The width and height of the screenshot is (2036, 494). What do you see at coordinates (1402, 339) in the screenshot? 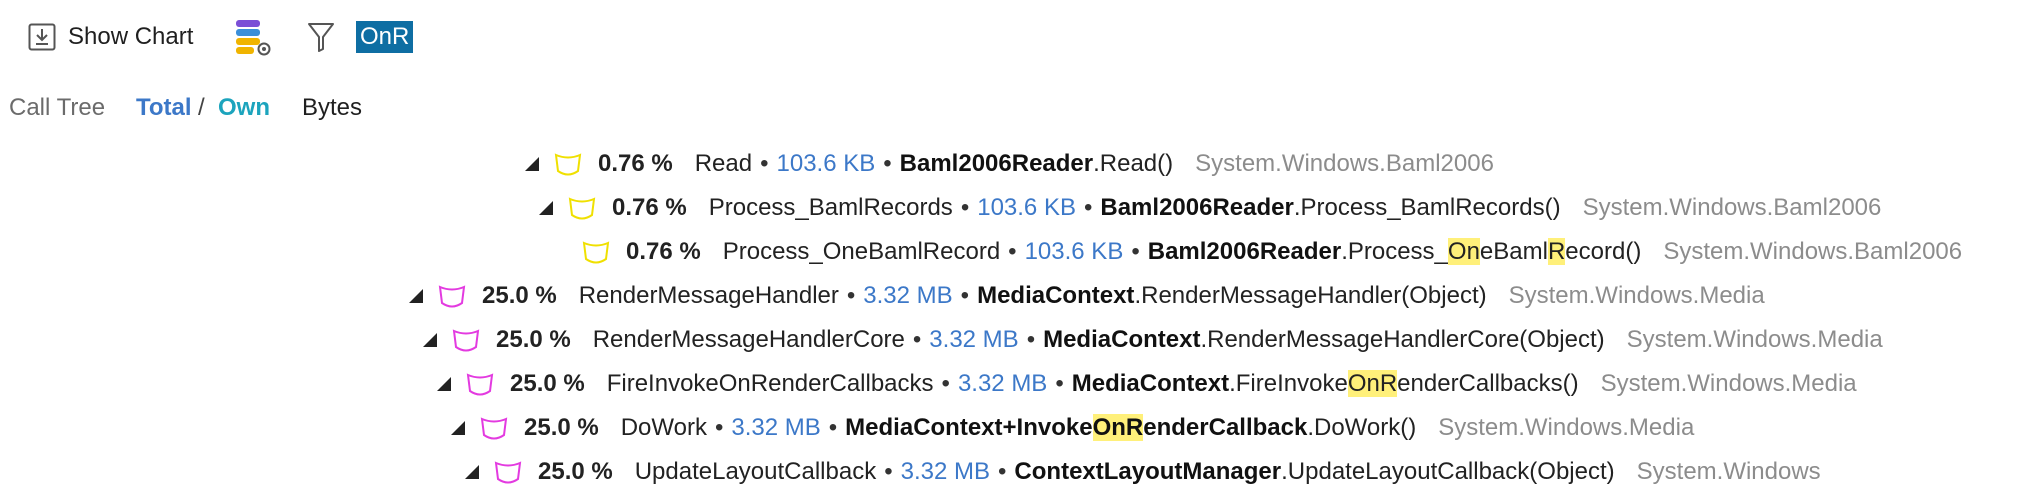
I see `method-part: .RenderMessageHandlerCore(Object)` at bounding box center [1402, 339].